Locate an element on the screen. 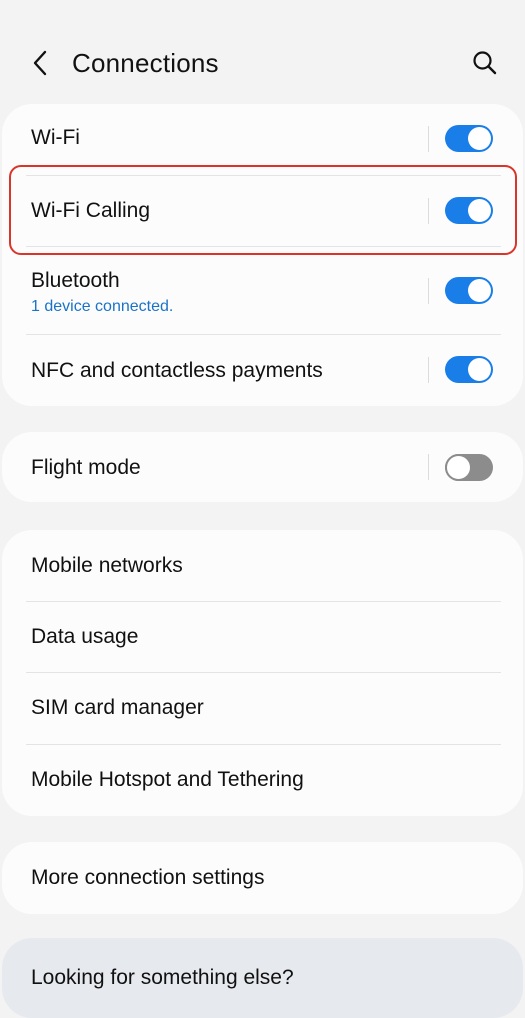  wifi-label: Wi-Fi is located at coordinates (55, 137).